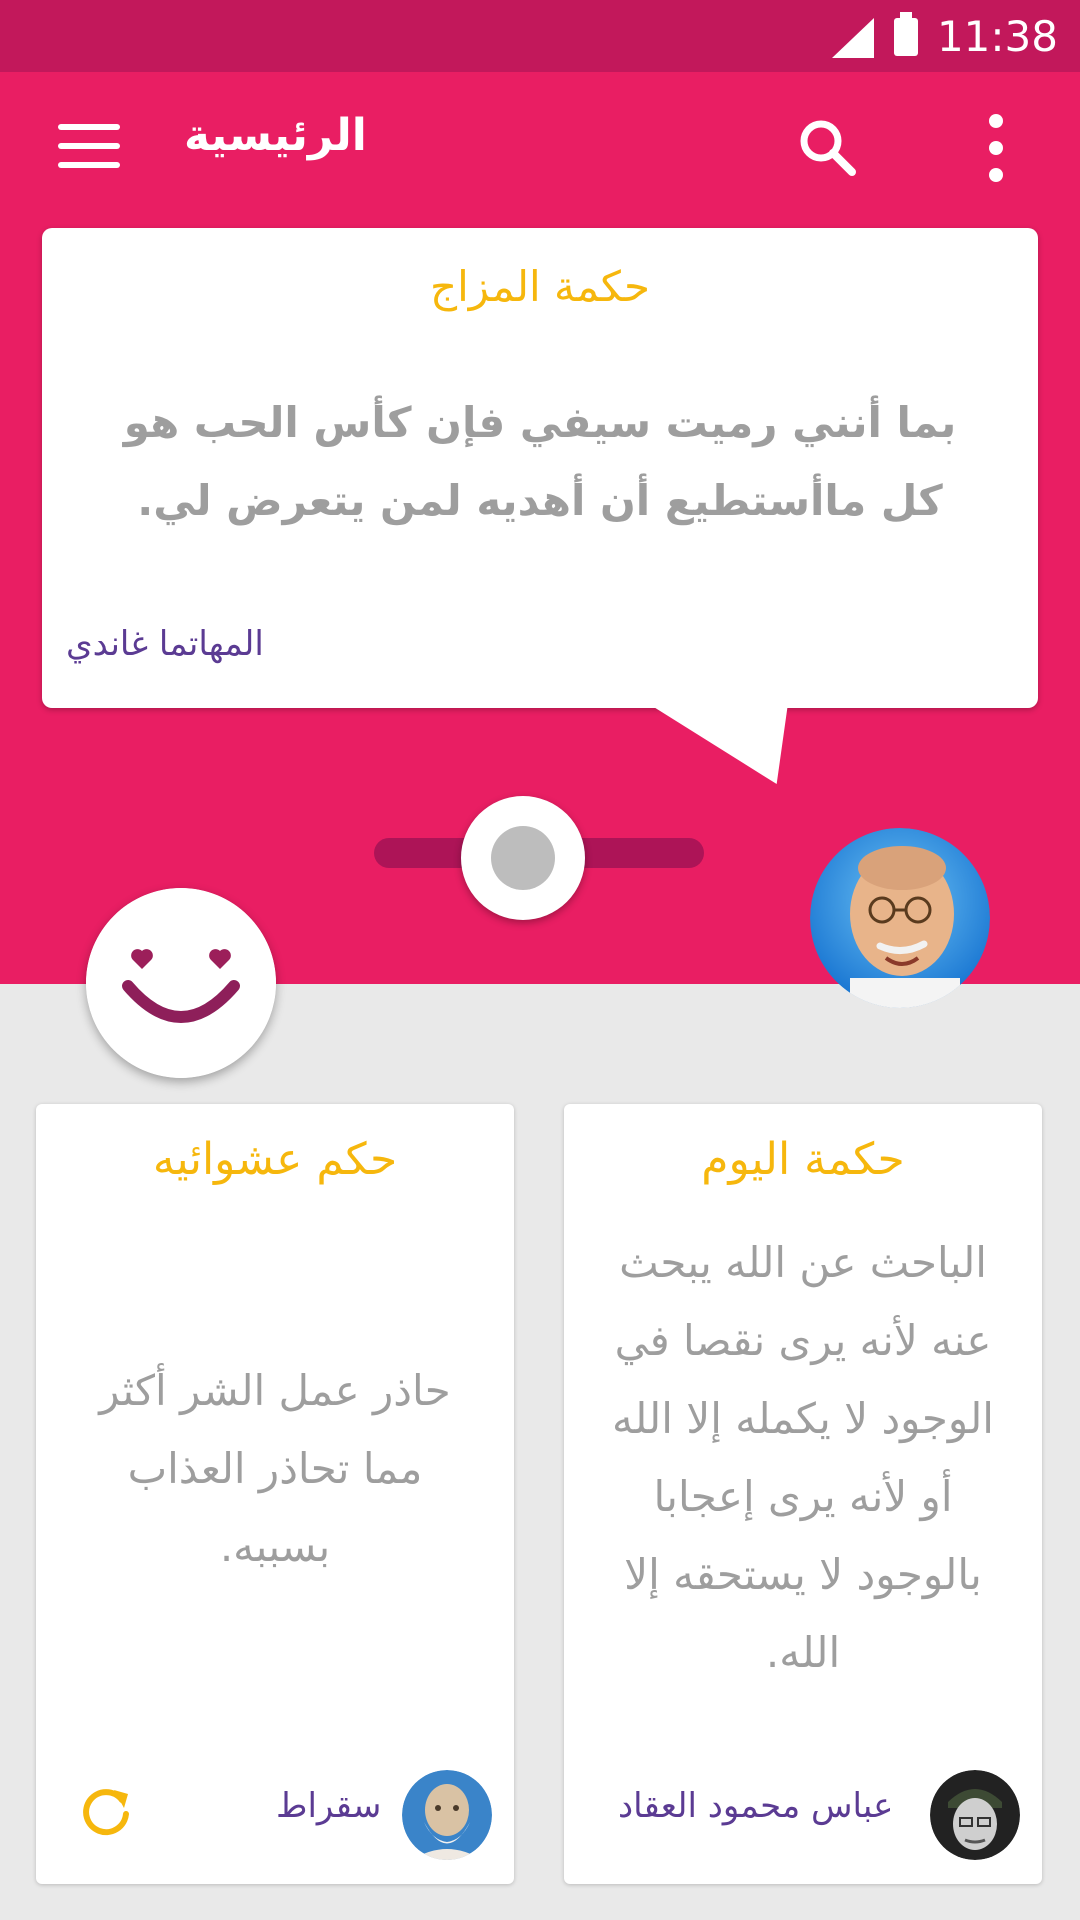 The height and width of the screenshot is (1920, 1080). Describe the element at coordinates (975, 1815) in the screenshot. I see `aqqad-avatar` at that location.